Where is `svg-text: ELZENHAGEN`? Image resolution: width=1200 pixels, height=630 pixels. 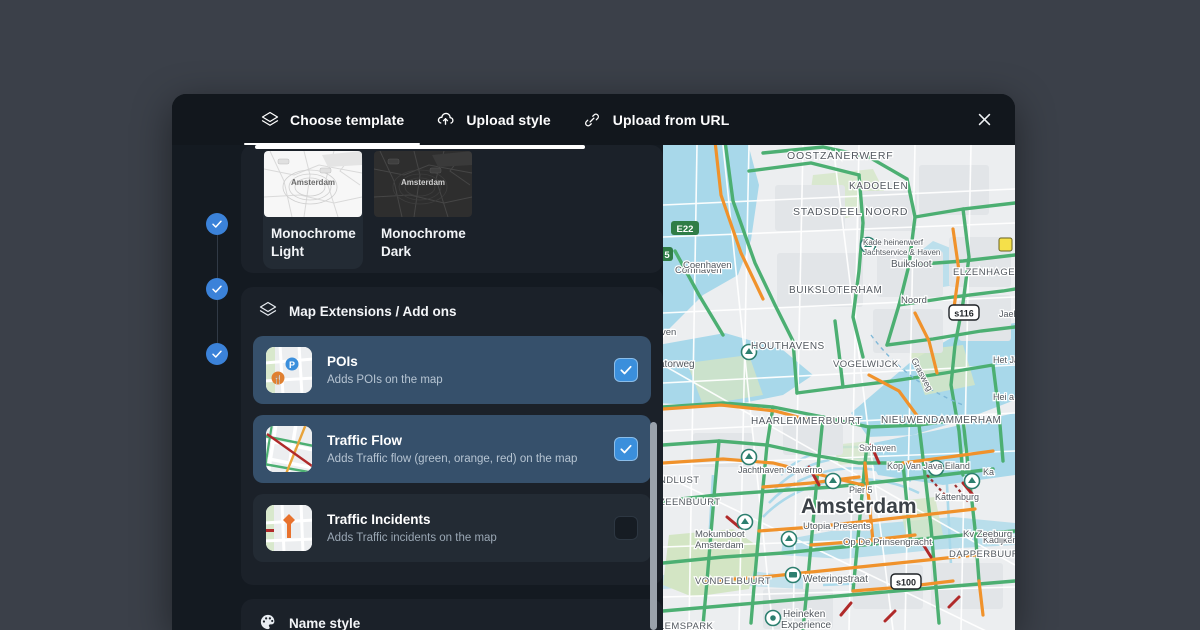 svg-text: ELZENHAGEN is located at coordinates (984, 272).